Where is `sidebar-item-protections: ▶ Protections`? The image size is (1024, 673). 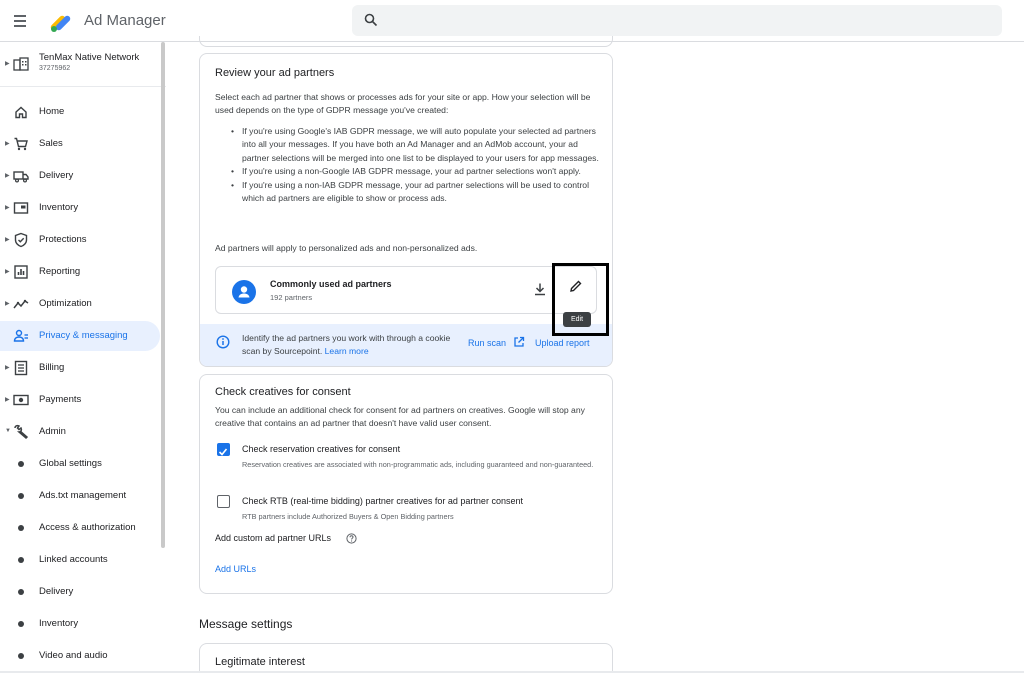
sidebar-item-protections: ▶ Protections is located at coordinates (80, 240).